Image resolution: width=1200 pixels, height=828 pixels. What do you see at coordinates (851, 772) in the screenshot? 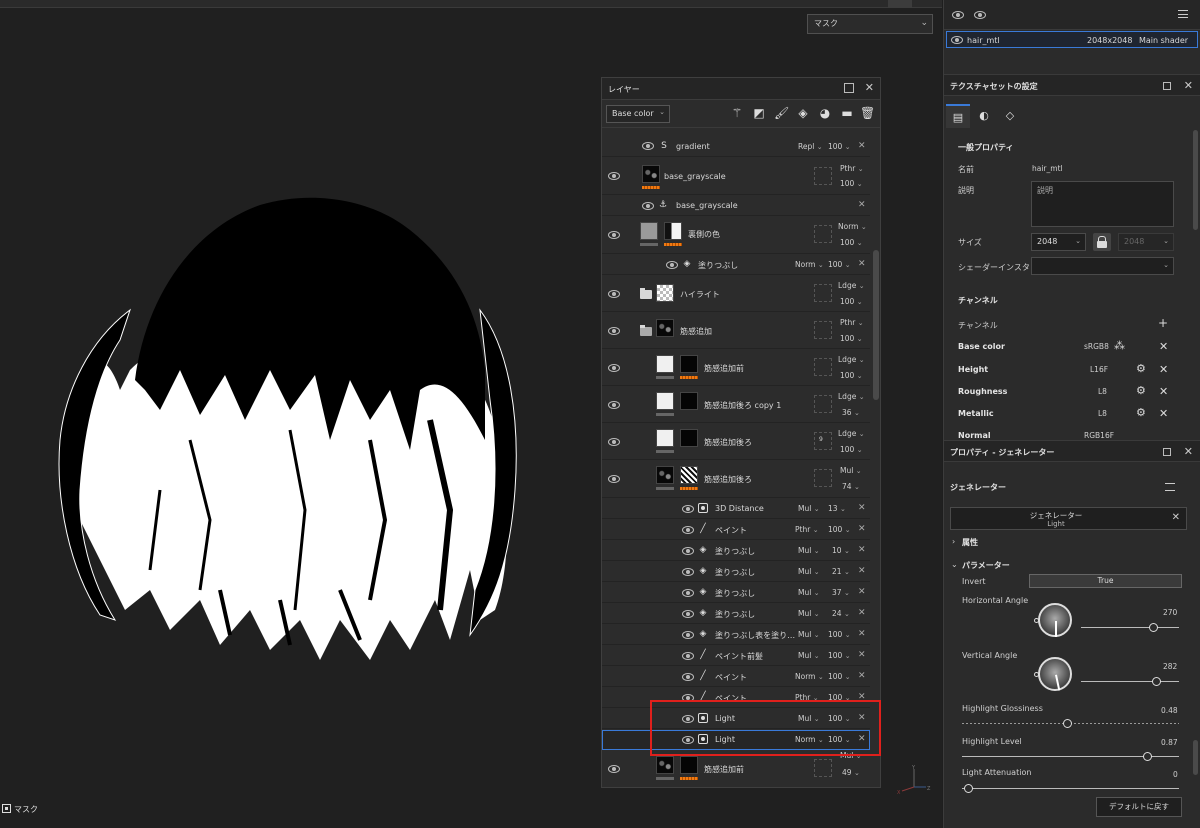
I see `opacity: 49 ⌄` at bounding box center [851, 772].